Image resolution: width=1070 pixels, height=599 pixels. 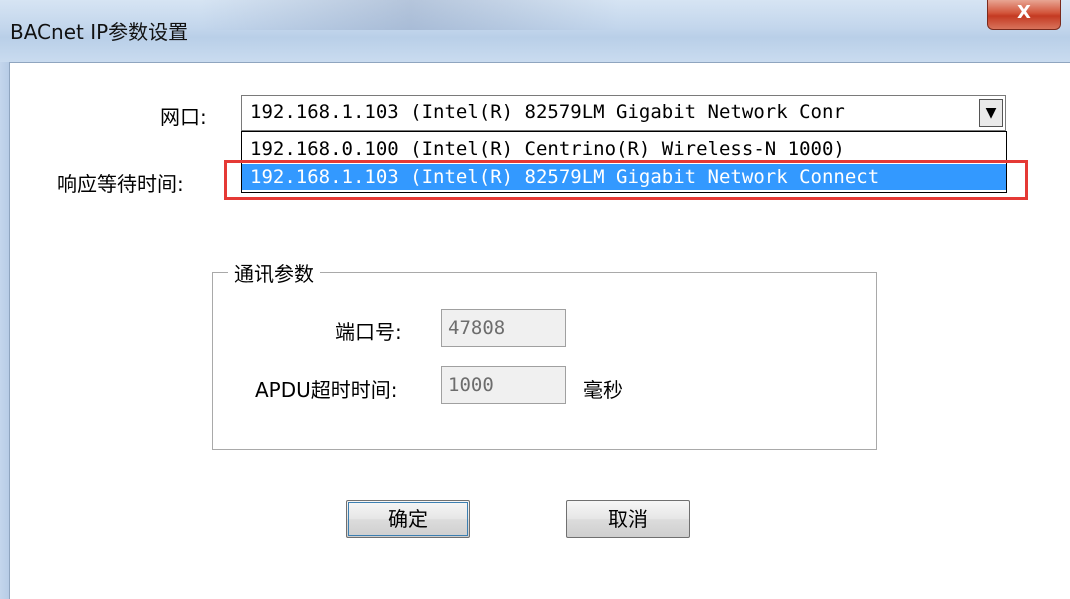 What do you see at coordinates (535, 31) in the screenshot?
I see `title-bar: BACnet IP参数设置 X` at bounding box center [535, 31].